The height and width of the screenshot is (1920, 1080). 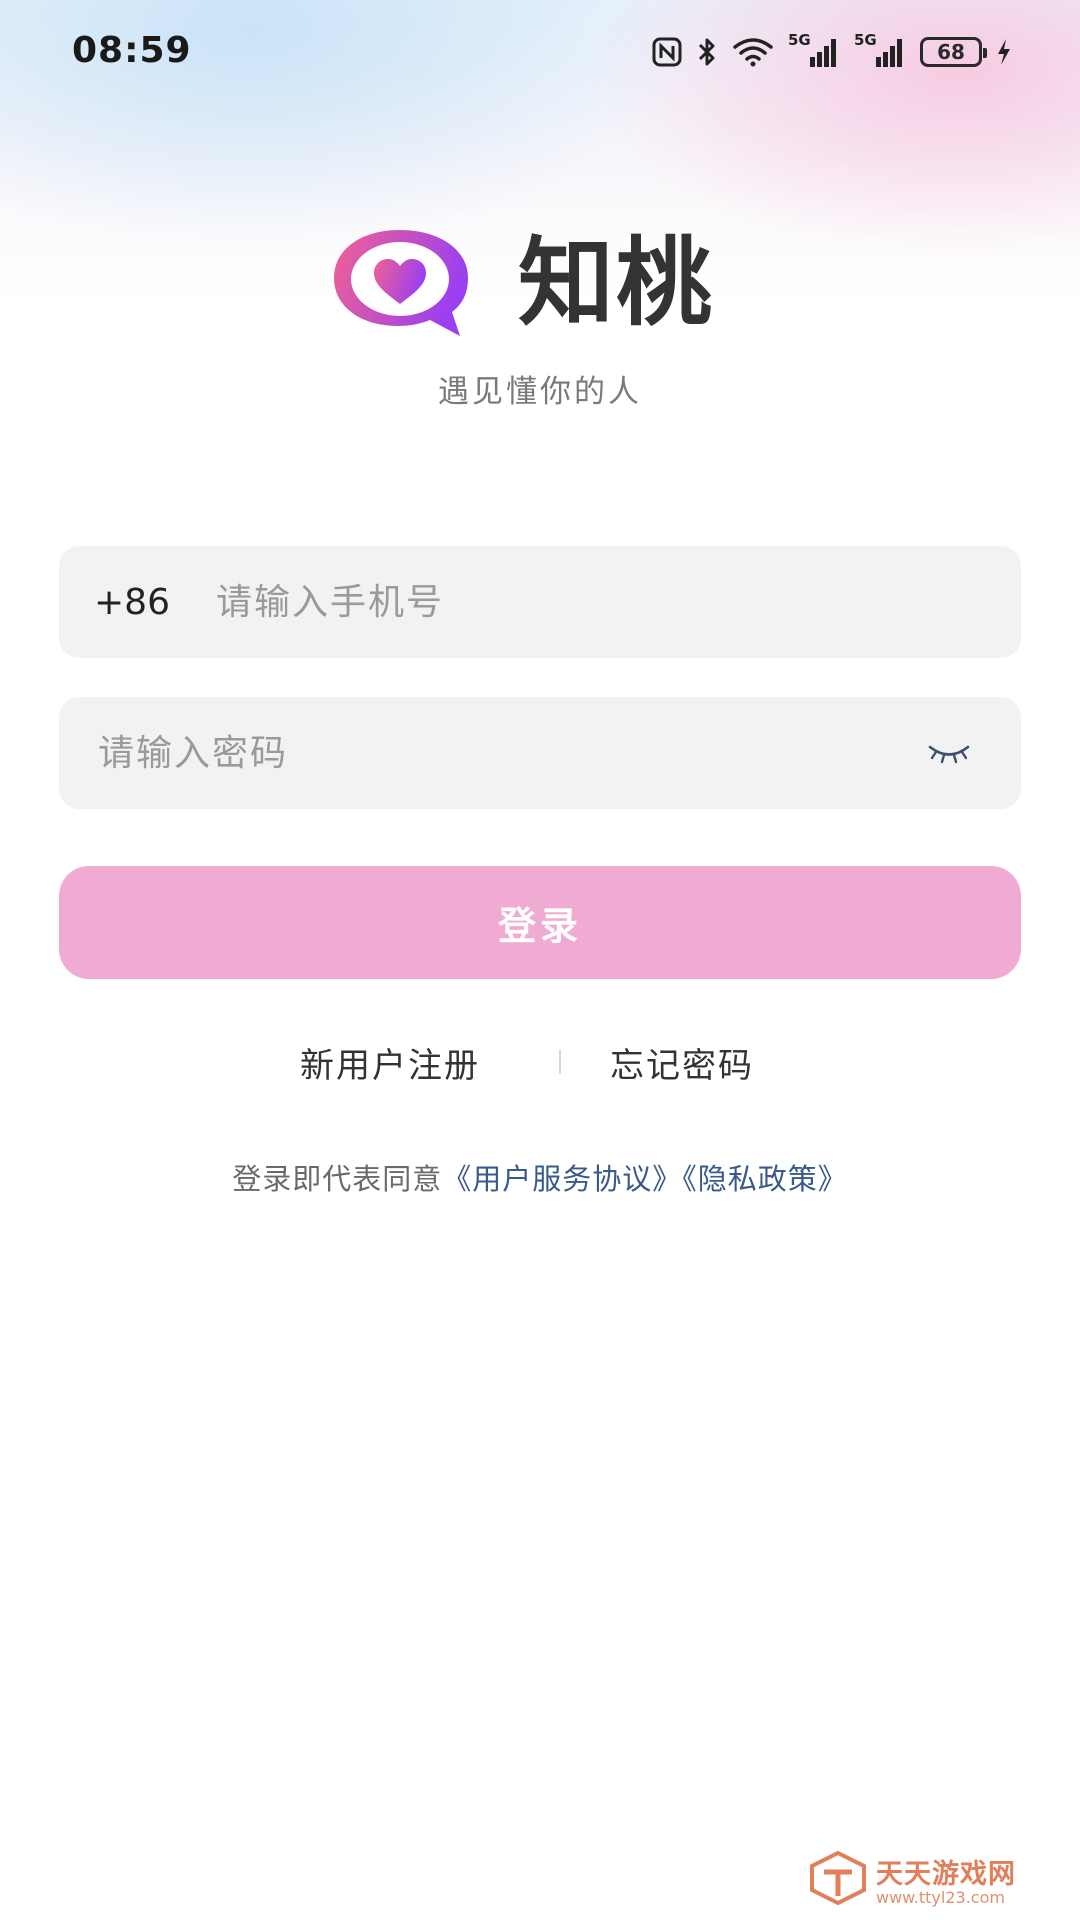 I want to click on watermark-title: 天天游戏网, so click(x=946, y=1874).